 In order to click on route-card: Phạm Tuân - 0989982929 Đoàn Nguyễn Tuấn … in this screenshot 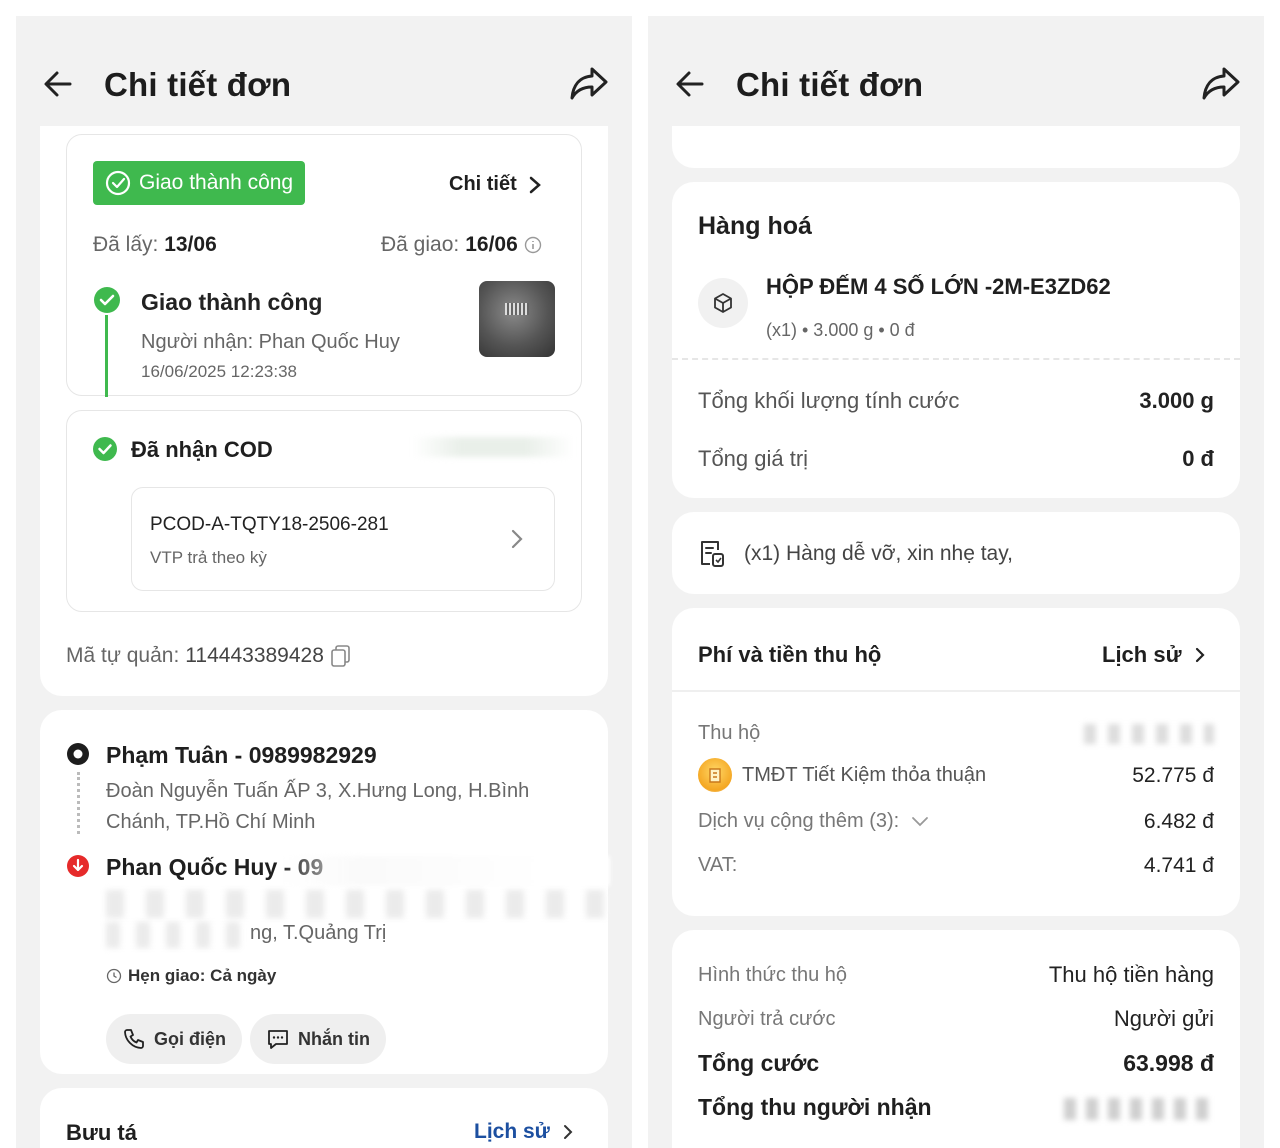, I will do `click(325, 892)`.